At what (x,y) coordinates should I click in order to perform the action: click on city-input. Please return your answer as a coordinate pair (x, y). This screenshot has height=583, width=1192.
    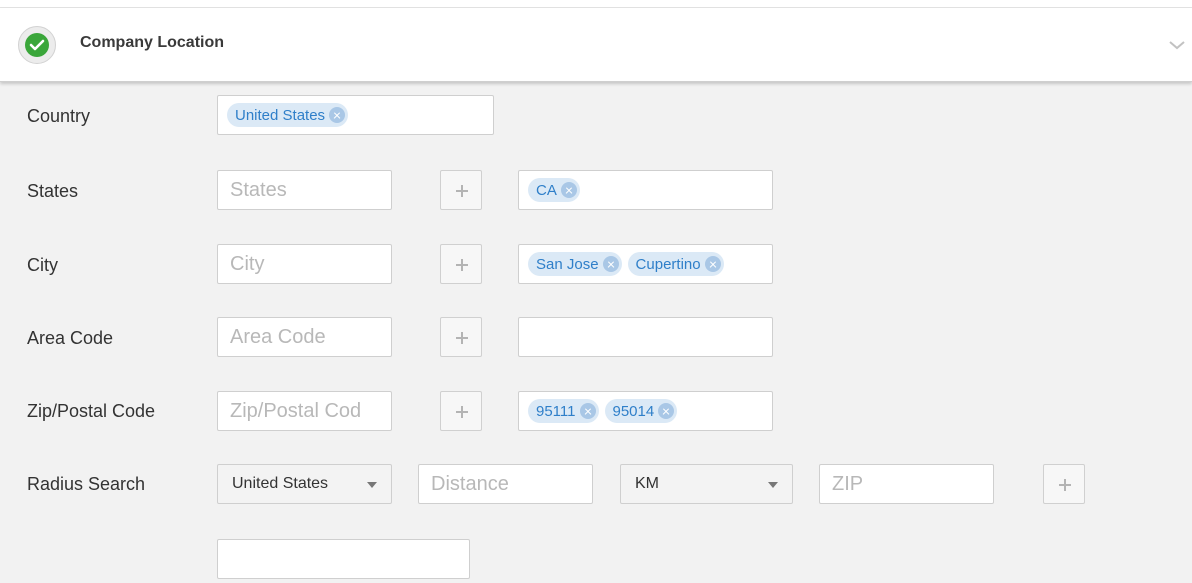
    Looking at the image, I should click on (304, 264).